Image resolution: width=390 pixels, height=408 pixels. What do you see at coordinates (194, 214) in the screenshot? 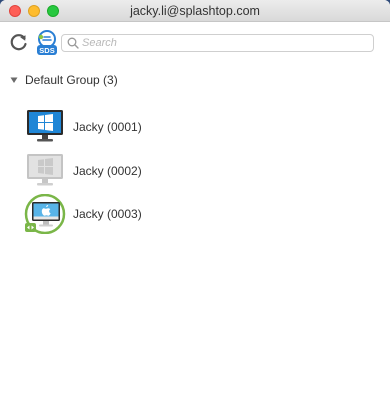
I see `device-item-jacky-0003: Jacky (0003)` at bounding box center [194, 214].